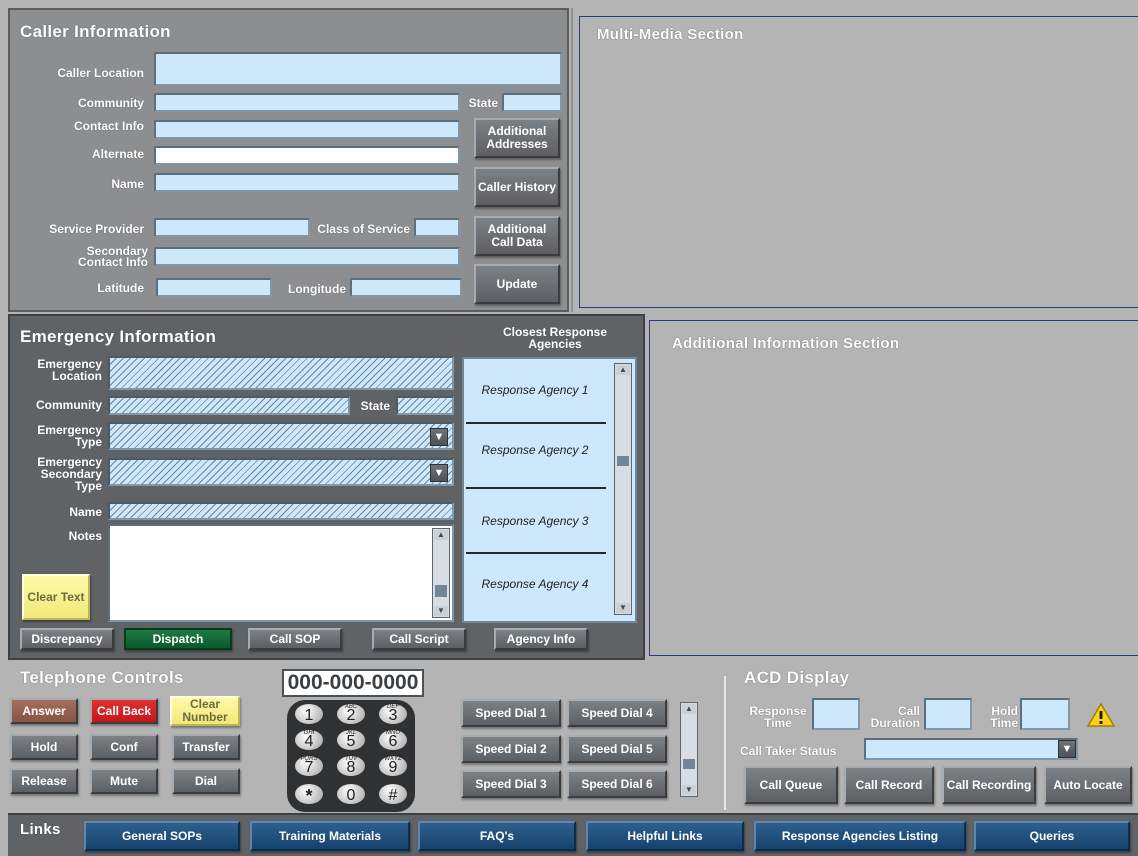 The width and height of the screenshot is (1138, 856). I want to click on auto-locate-button: Auto Locate, so click(1088, 785).